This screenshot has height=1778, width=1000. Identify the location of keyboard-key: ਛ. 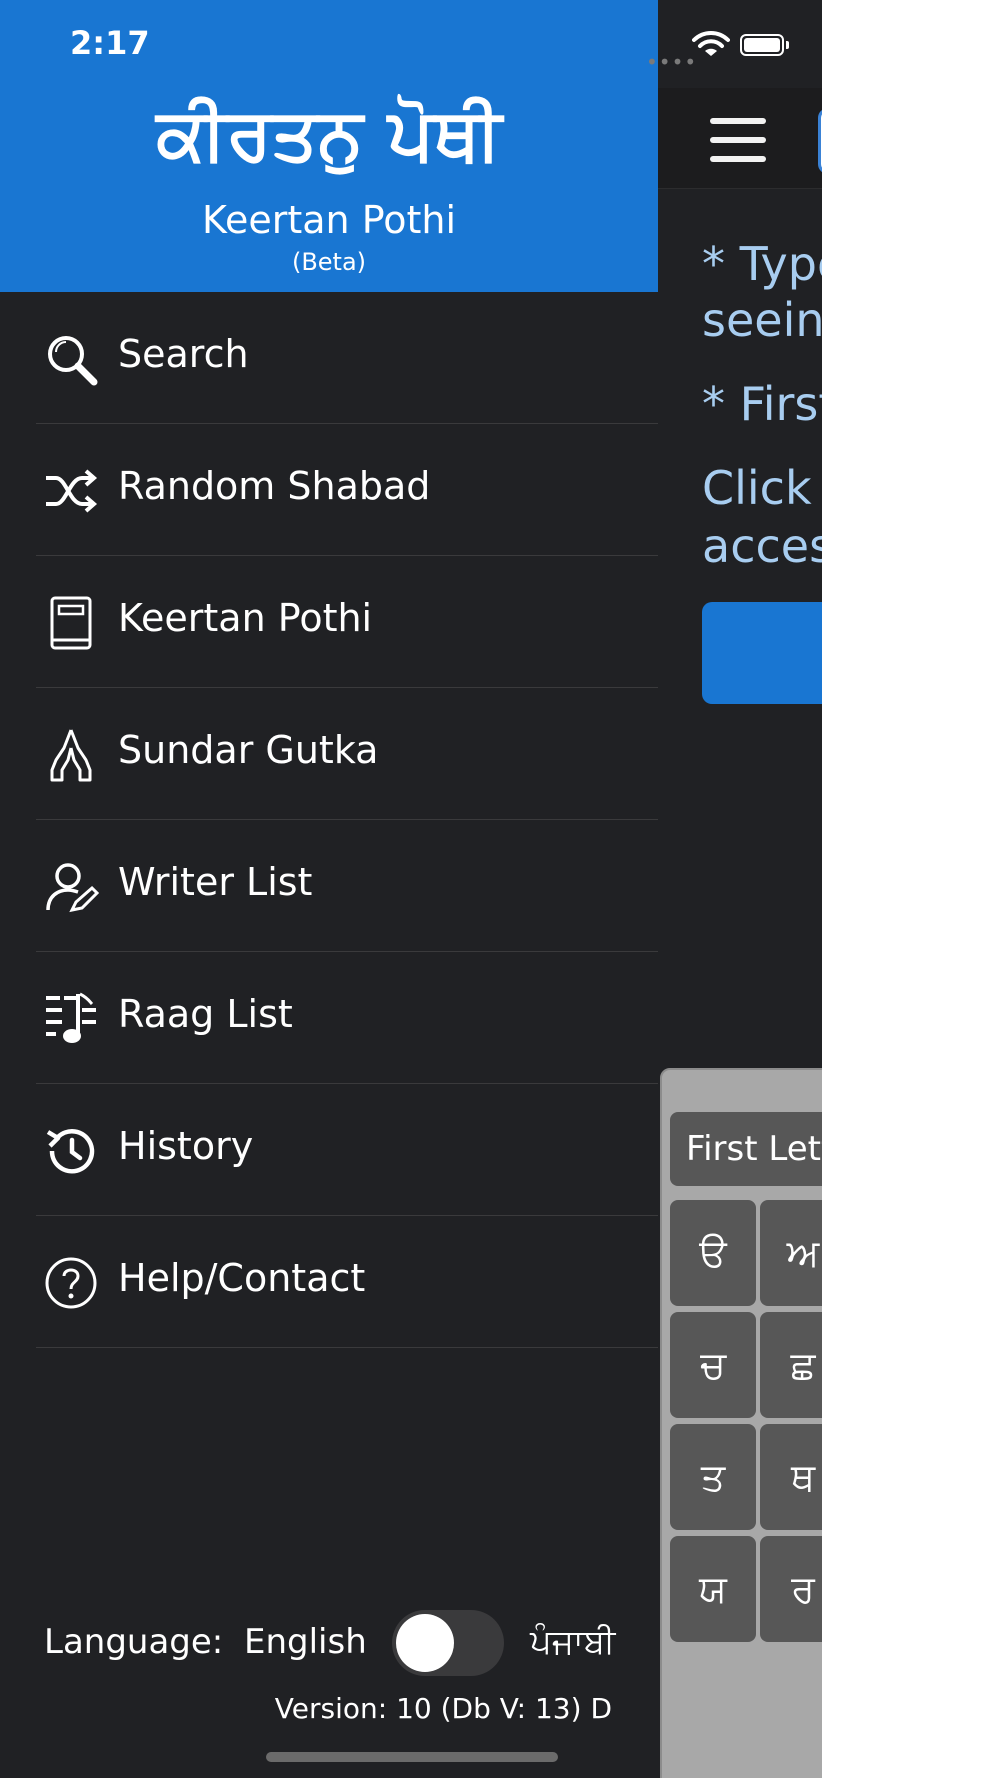
(791, 1365).